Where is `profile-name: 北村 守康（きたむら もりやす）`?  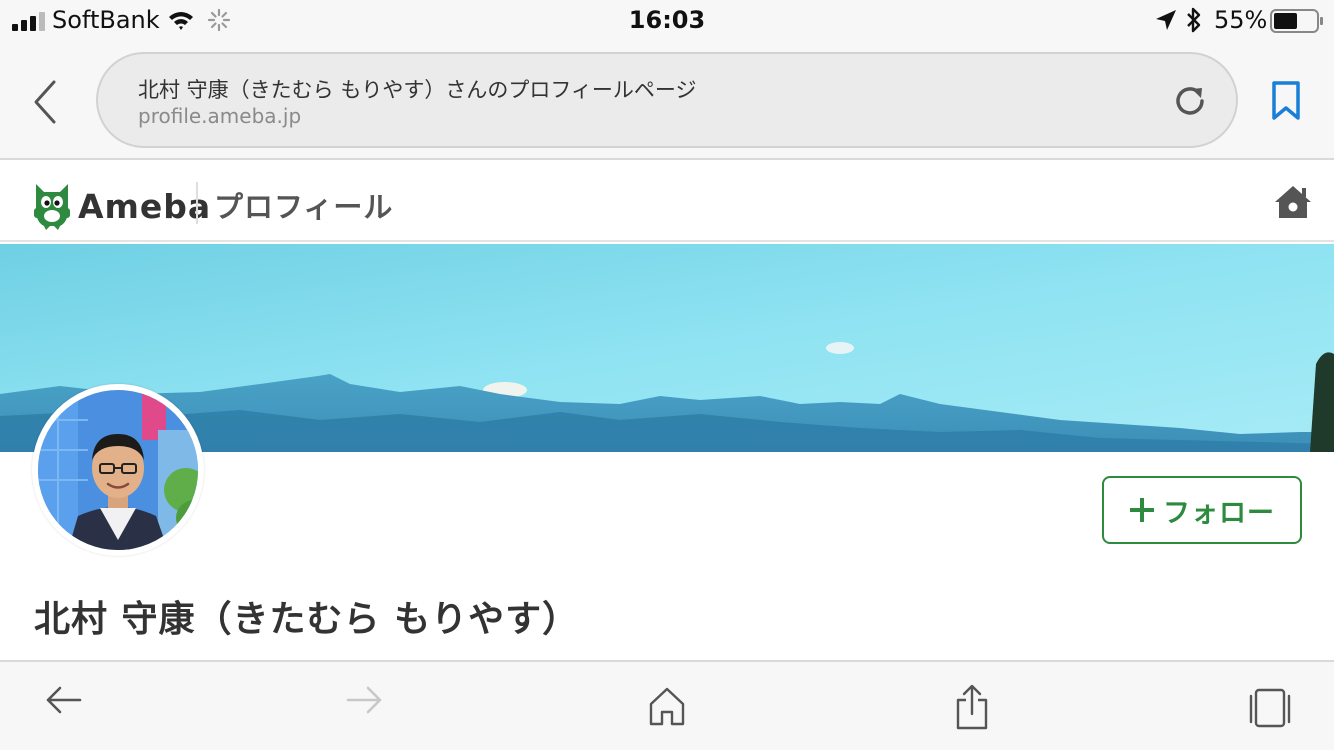
profile-name: 北村 守康（きたむら もりやす） is located at coordinates (307, 619).